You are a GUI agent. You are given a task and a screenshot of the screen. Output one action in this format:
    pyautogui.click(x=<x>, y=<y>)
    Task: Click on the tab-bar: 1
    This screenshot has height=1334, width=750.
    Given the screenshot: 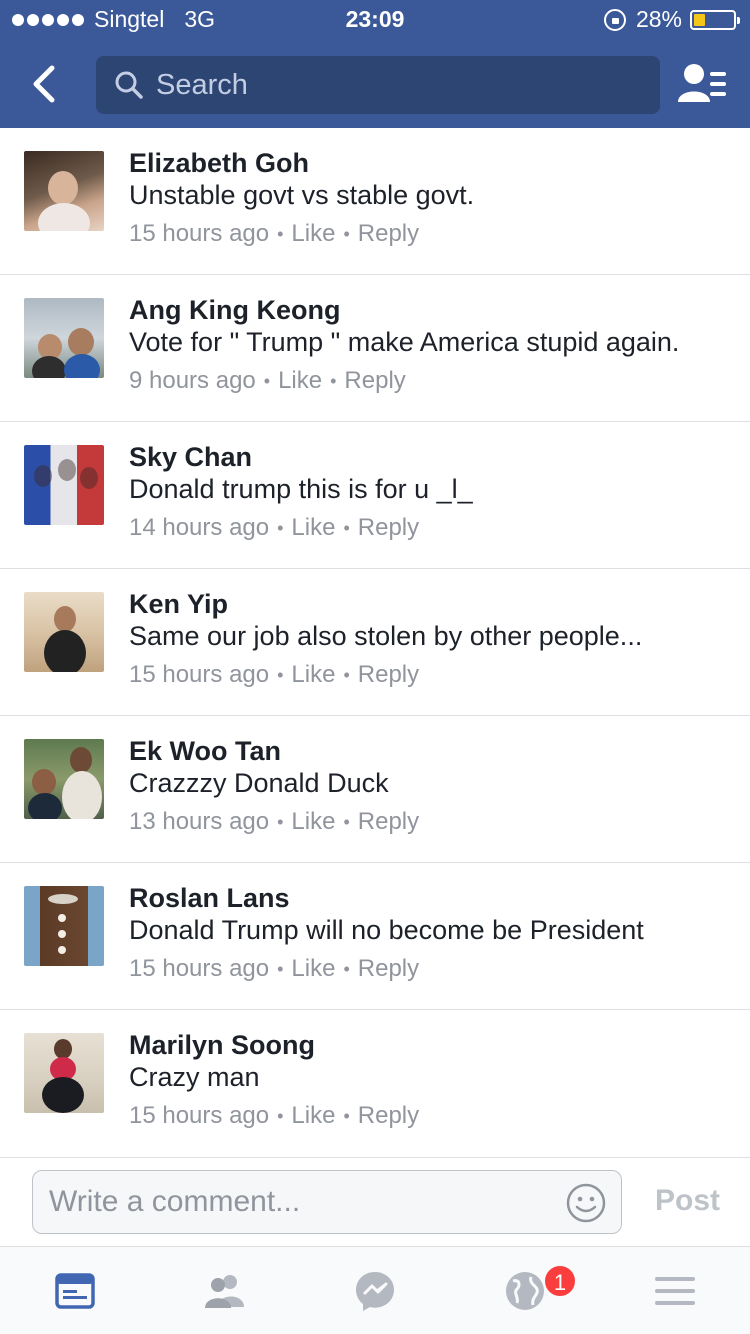 What is the action you would take?
    pyautogui.click(x=375, y=1290)
    